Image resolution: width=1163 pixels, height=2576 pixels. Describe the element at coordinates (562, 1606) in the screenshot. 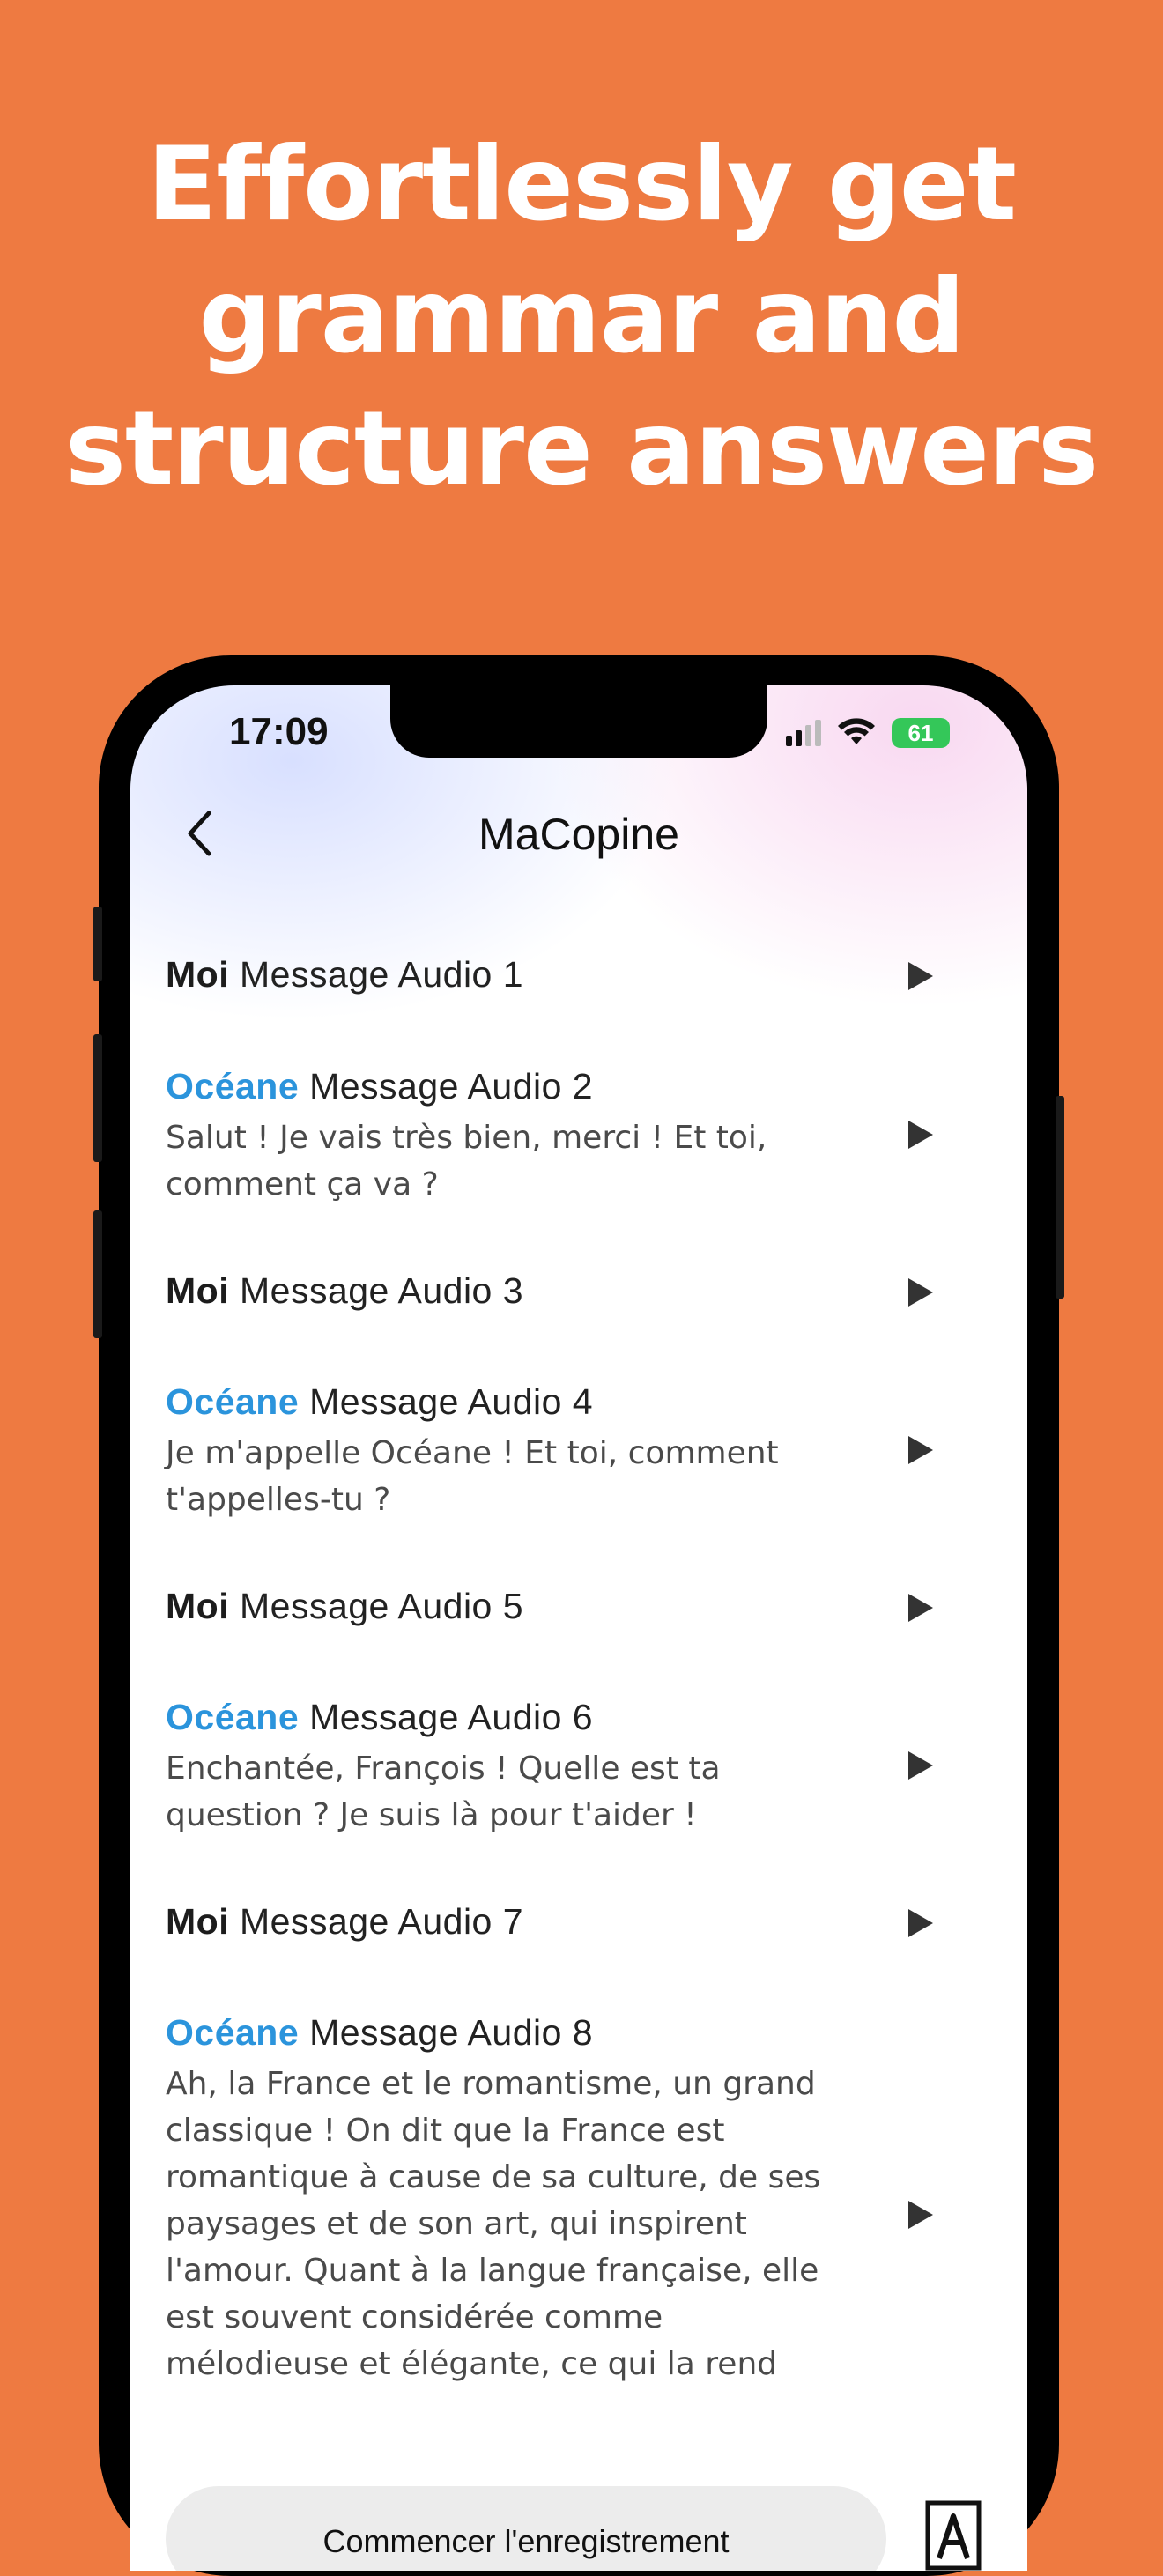

I see `message-item: Moi Message Audio 5` at that location.